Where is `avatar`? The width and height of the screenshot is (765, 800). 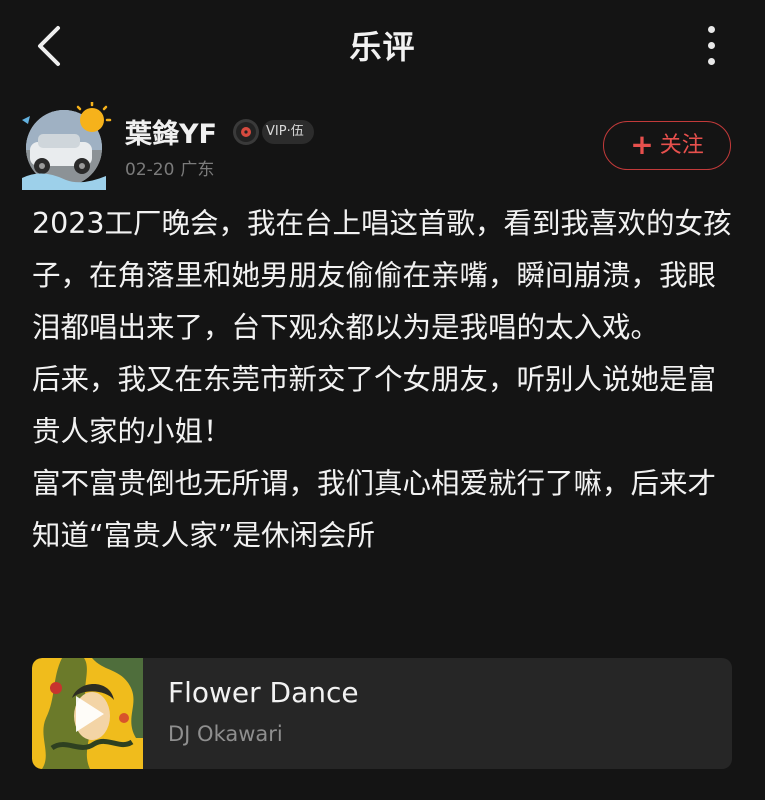
avatar is located at coordinates (66, 145).